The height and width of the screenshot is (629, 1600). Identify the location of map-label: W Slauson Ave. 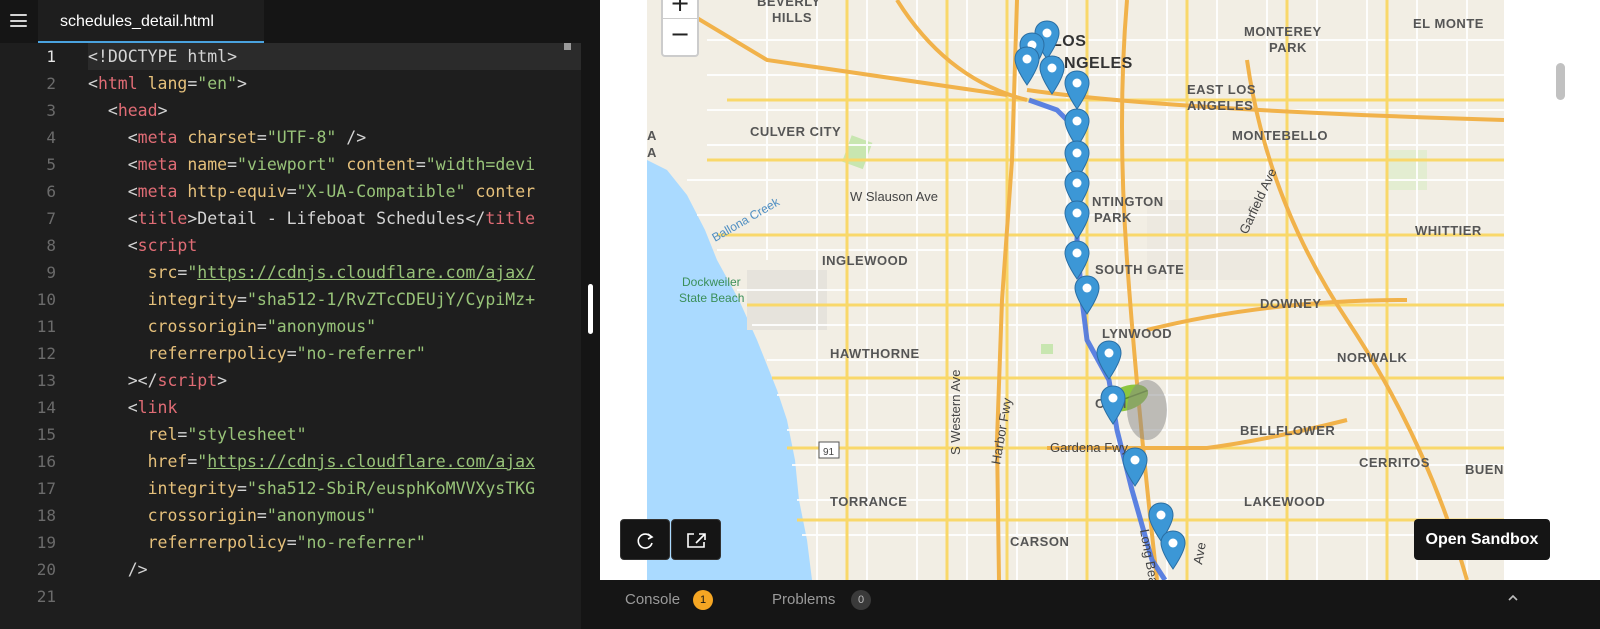
(894, 196).